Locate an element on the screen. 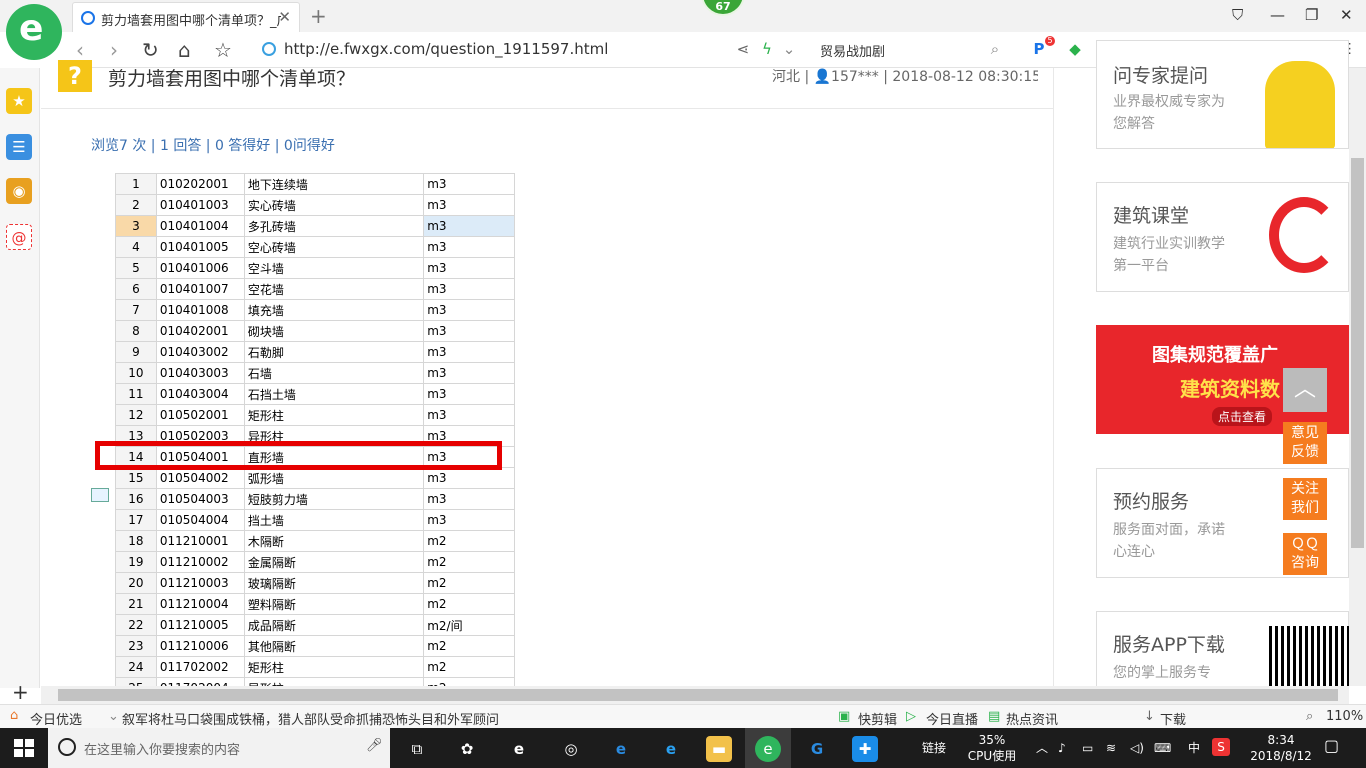  back-to-top-button: ︿ is located at coordinates (1305, 390).